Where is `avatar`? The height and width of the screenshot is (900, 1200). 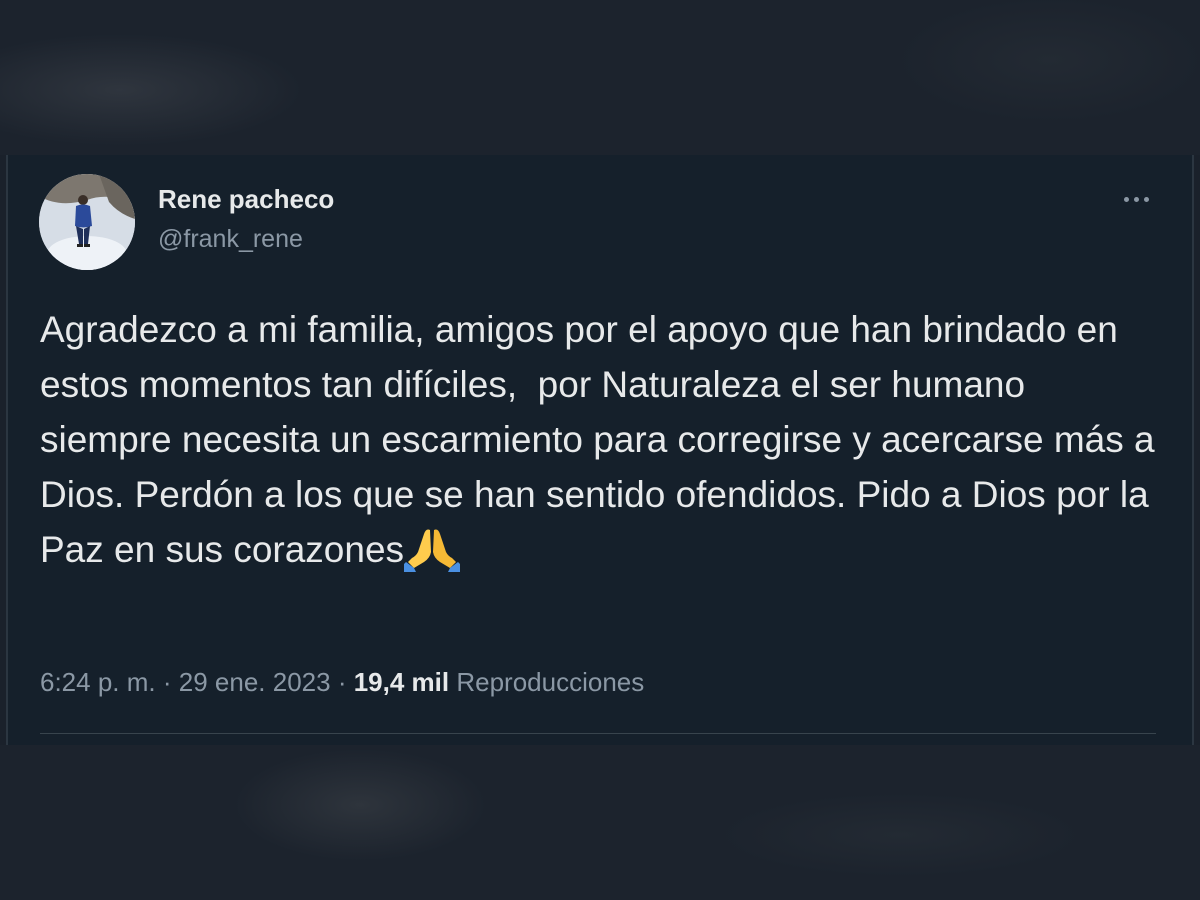
avatar is located at coordinates (87, 222).